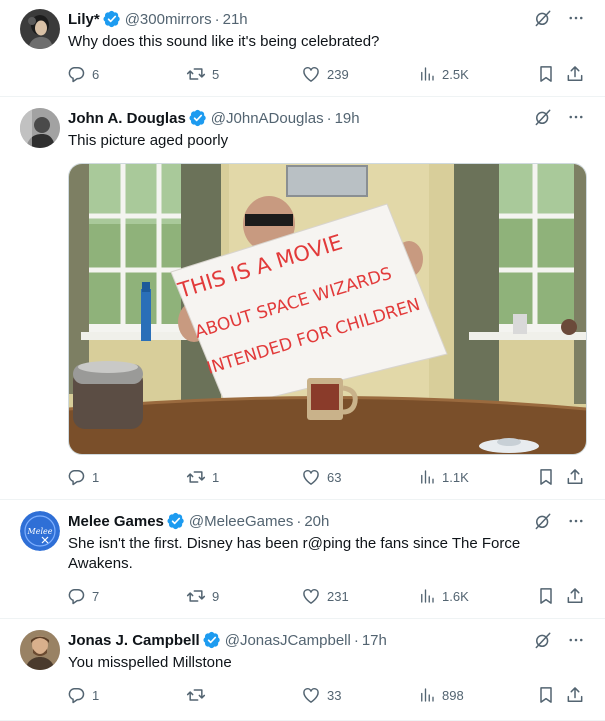 The image size is (605, 721). I want to click on reply-button: 7, so click(82, 596).